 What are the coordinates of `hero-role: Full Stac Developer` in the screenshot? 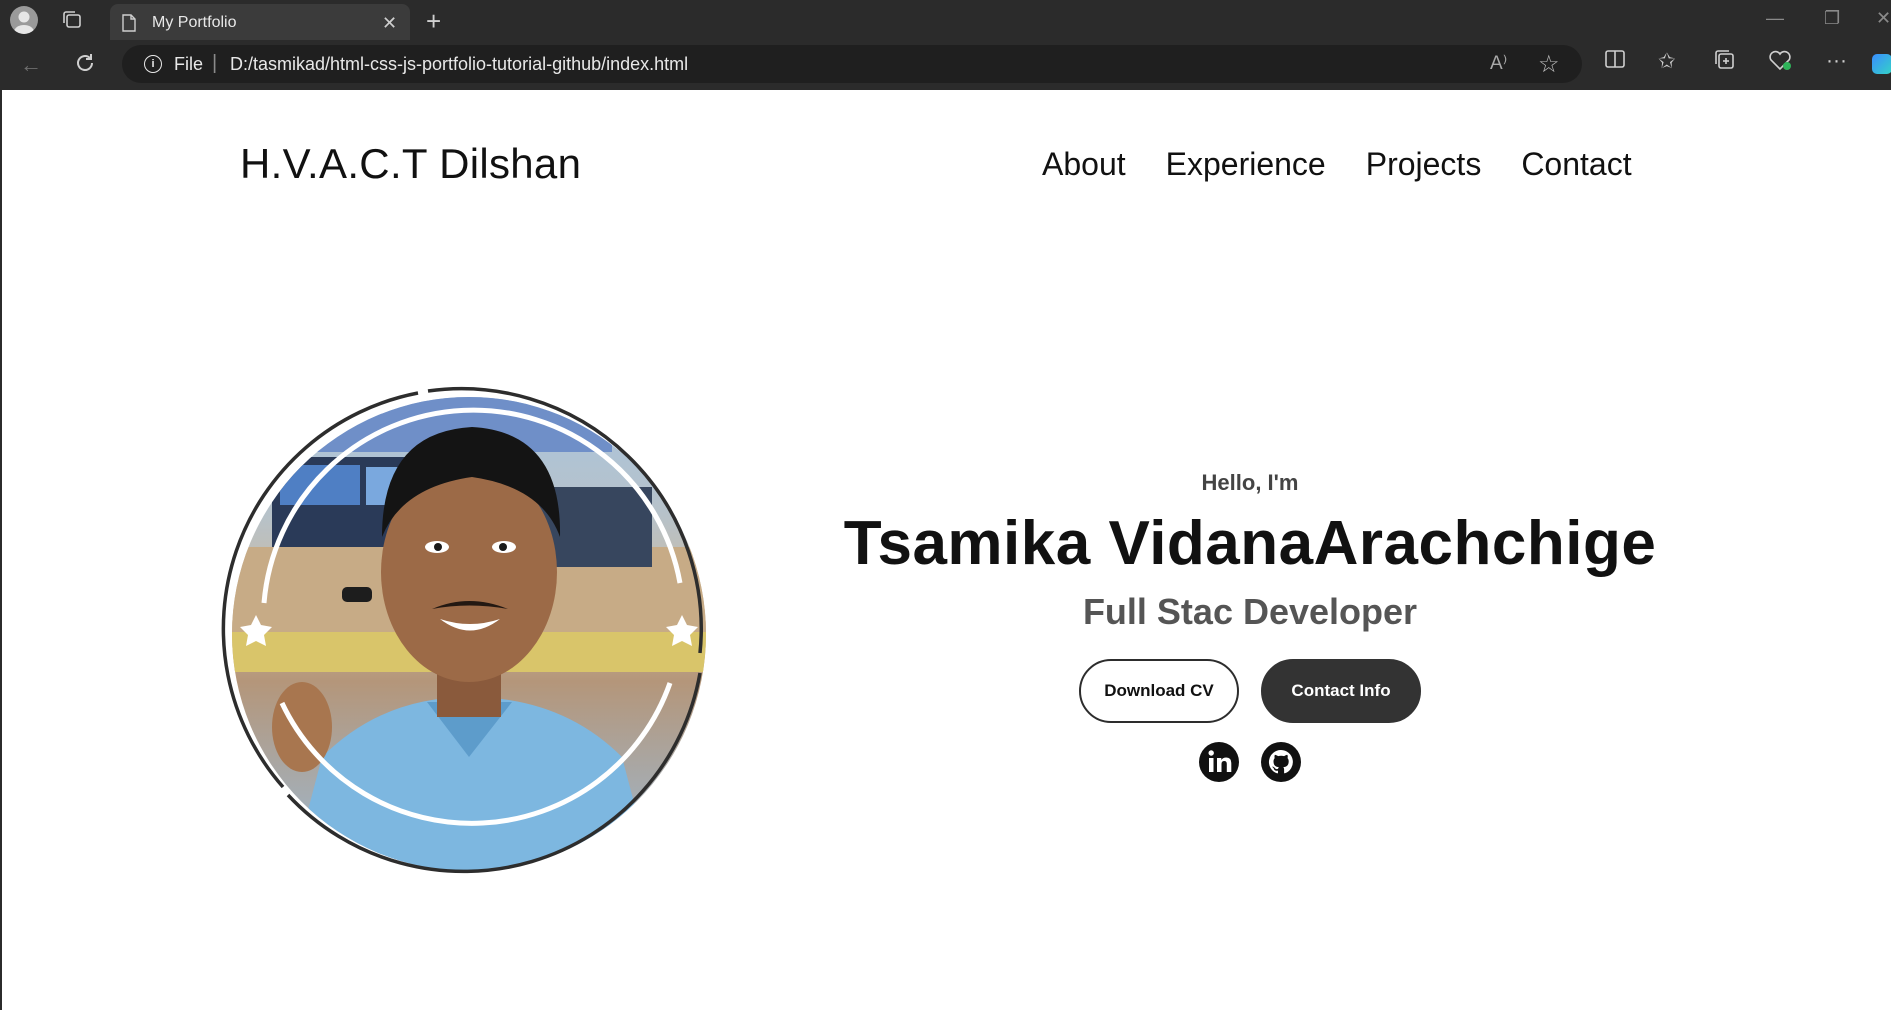 It's located at (1250, 611).